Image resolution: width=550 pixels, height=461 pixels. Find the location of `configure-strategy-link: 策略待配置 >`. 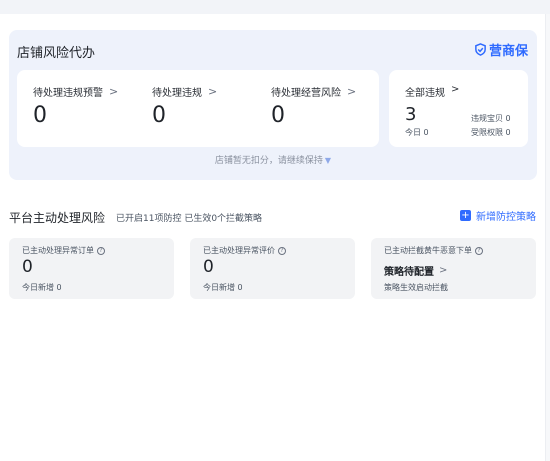

configure-strategy-link: 策略待配置 > is located at coordinates (415, 270).